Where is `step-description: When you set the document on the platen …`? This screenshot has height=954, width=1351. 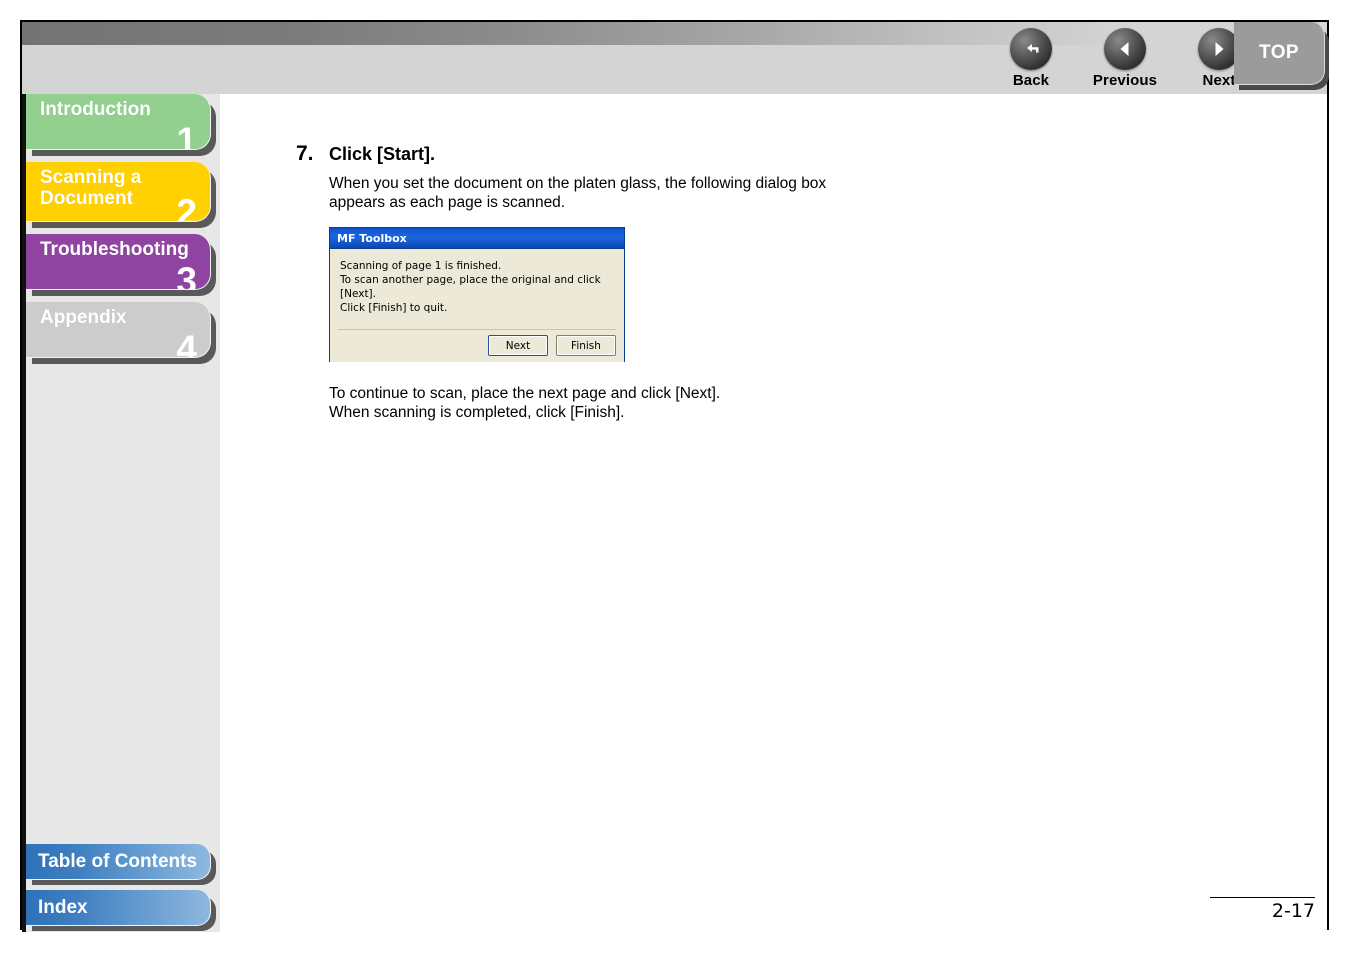 step-description: When you set the document on the platen … is located at coordinates (578, 193).